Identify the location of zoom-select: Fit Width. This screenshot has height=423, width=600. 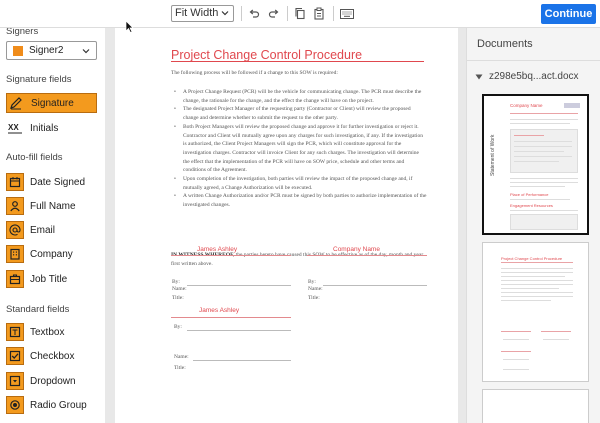
(202, 13).